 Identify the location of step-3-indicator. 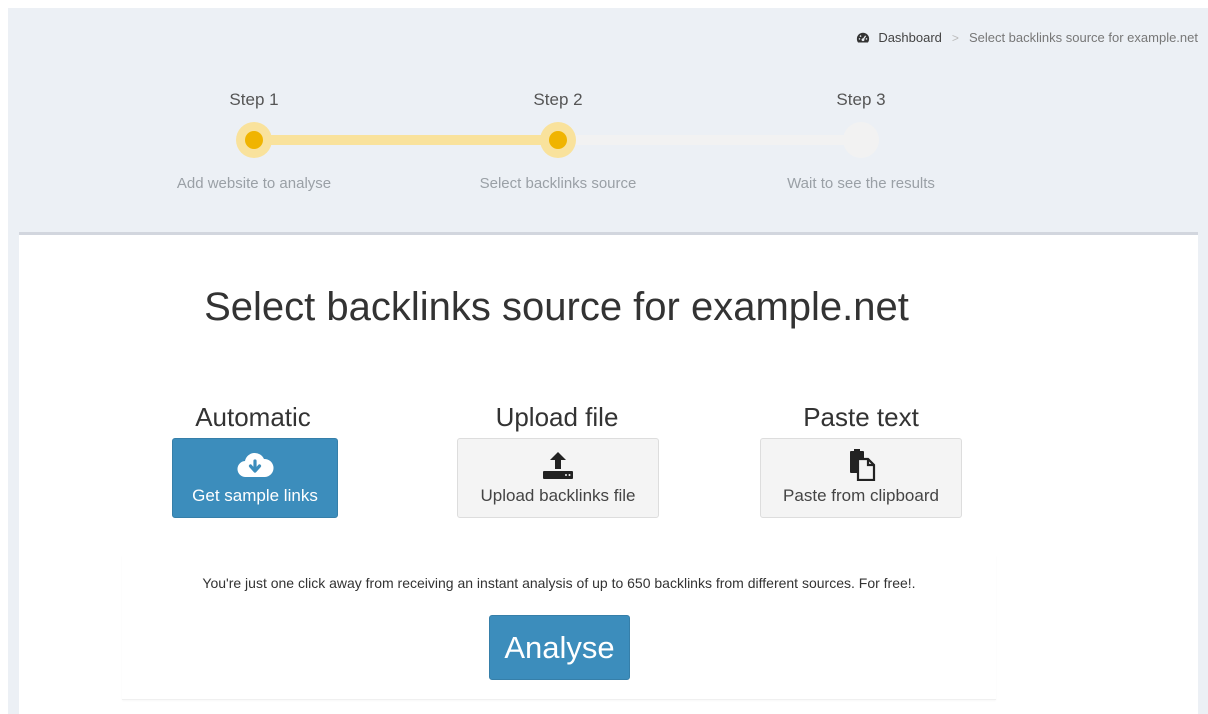
(861, 140).